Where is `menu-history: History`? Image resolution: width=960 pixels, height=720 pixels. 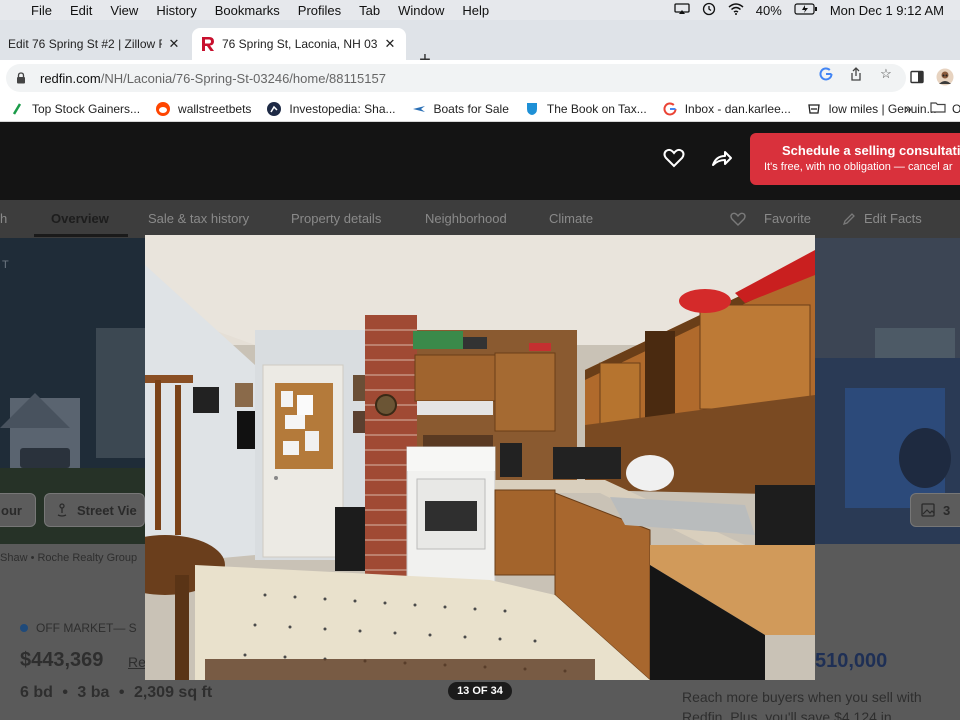
menu-history: History is located at coordinates (176, 10).